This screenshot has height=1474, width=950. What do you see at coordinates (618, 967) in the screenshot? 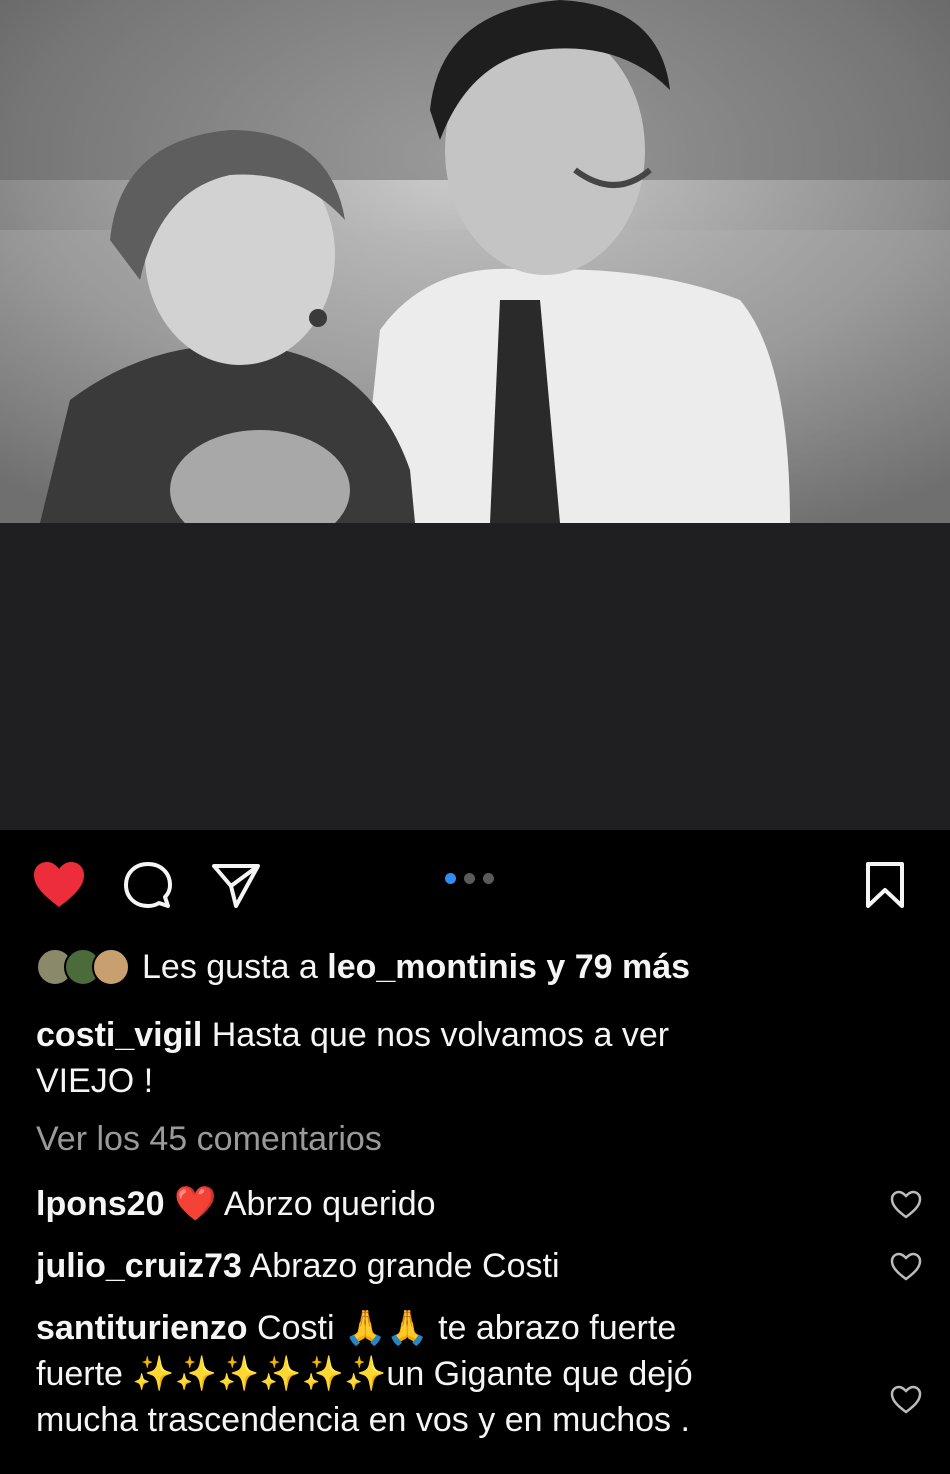
I see `likes-suffix: y 79 más` at bounding box center [618, 967].